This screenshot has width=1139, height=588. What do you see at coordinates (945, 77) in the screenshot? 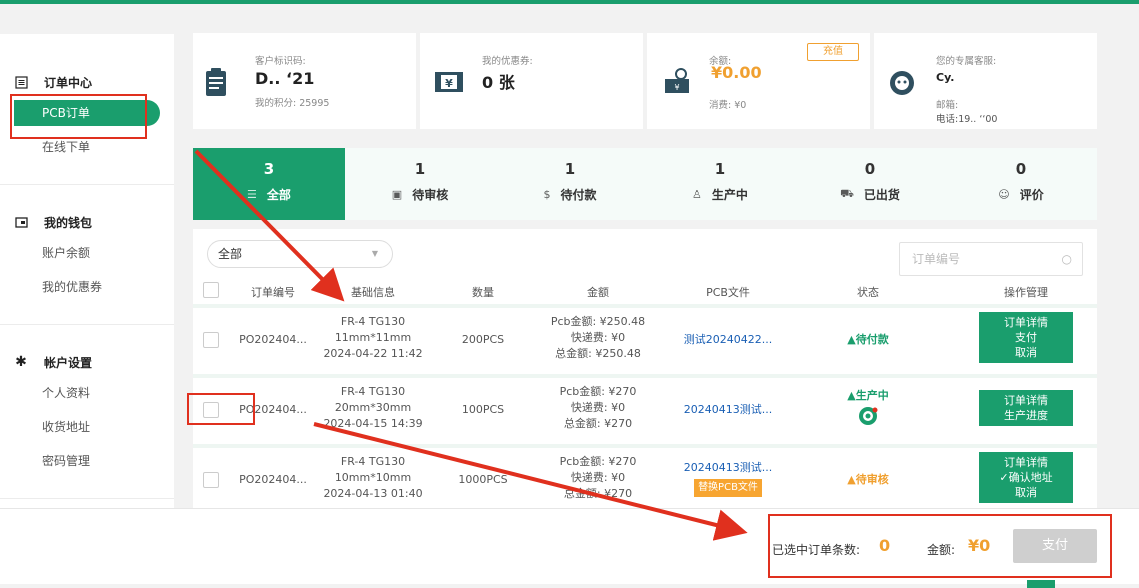
I see `service-name: Cy.` at bounding box center [945, 77].